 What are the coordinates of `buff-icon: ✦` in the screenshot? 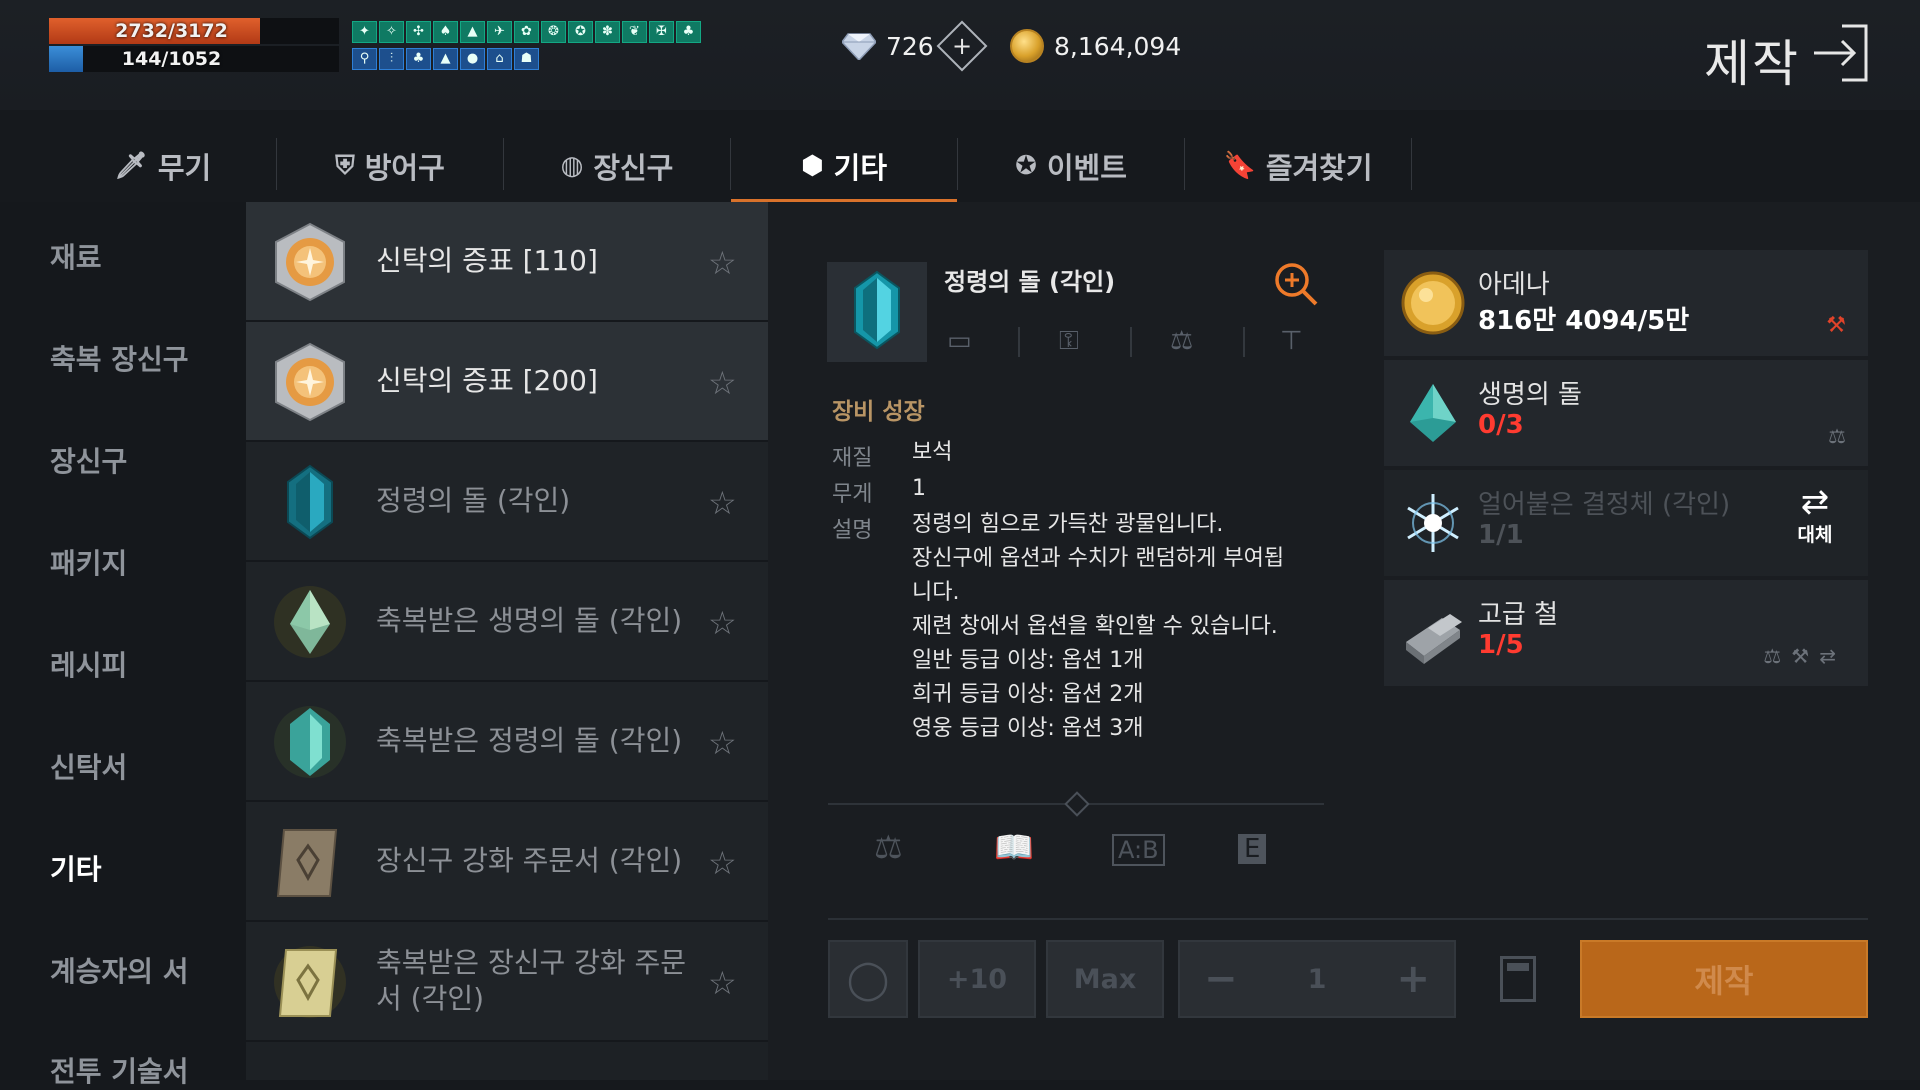 It's located at (364, 32).